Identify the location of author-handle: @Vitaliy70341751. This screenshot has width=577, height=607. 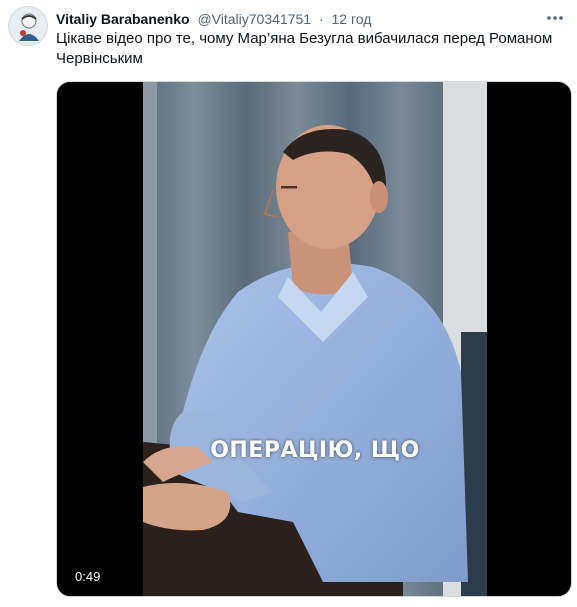
(254, 19).